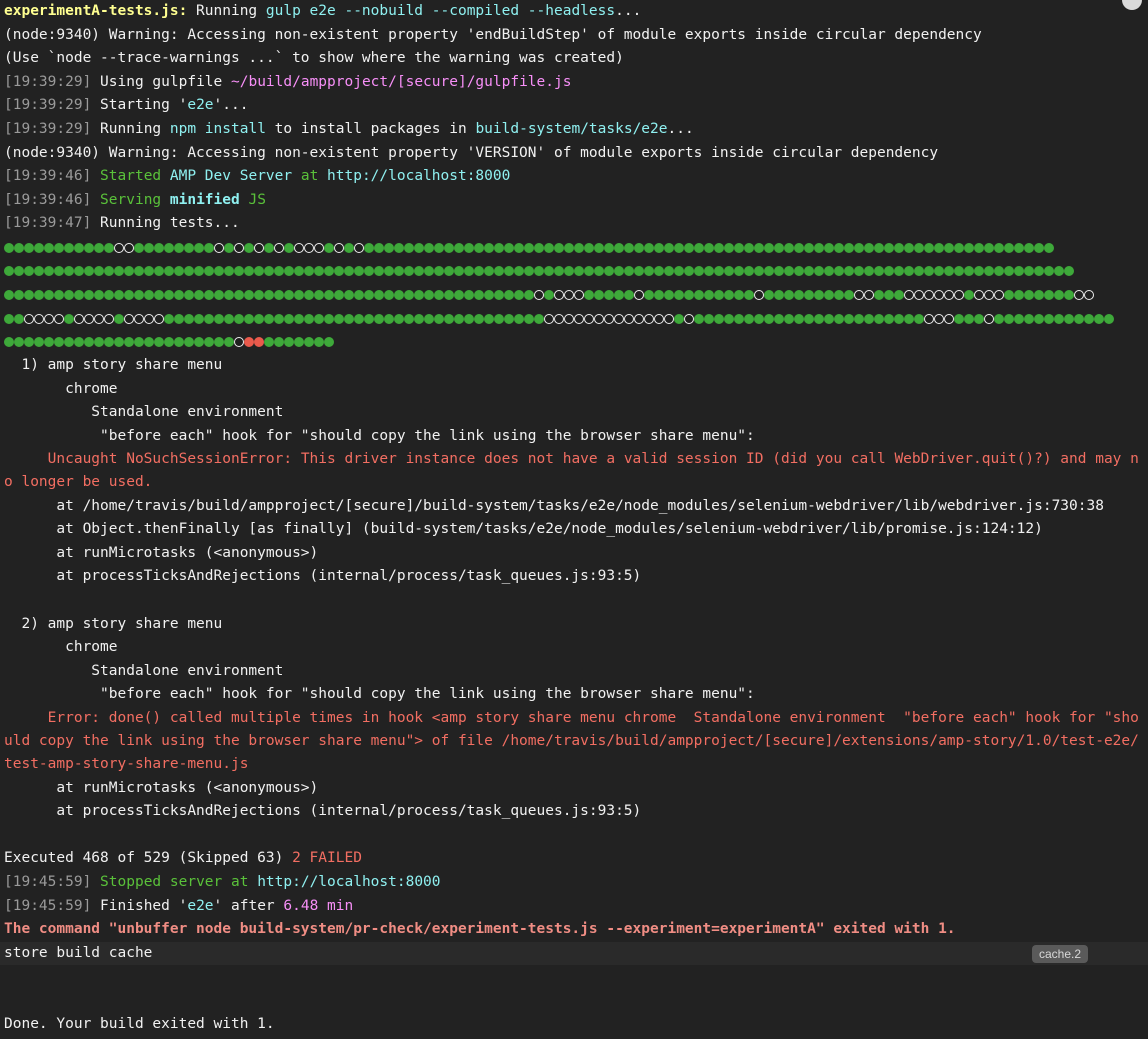 This screenshot has height=1039, width=1148. What do you see at coordinates (47, 128) in the screenshot?
I see `timestamp: 19:39:29` at bounding box center [47, 128].